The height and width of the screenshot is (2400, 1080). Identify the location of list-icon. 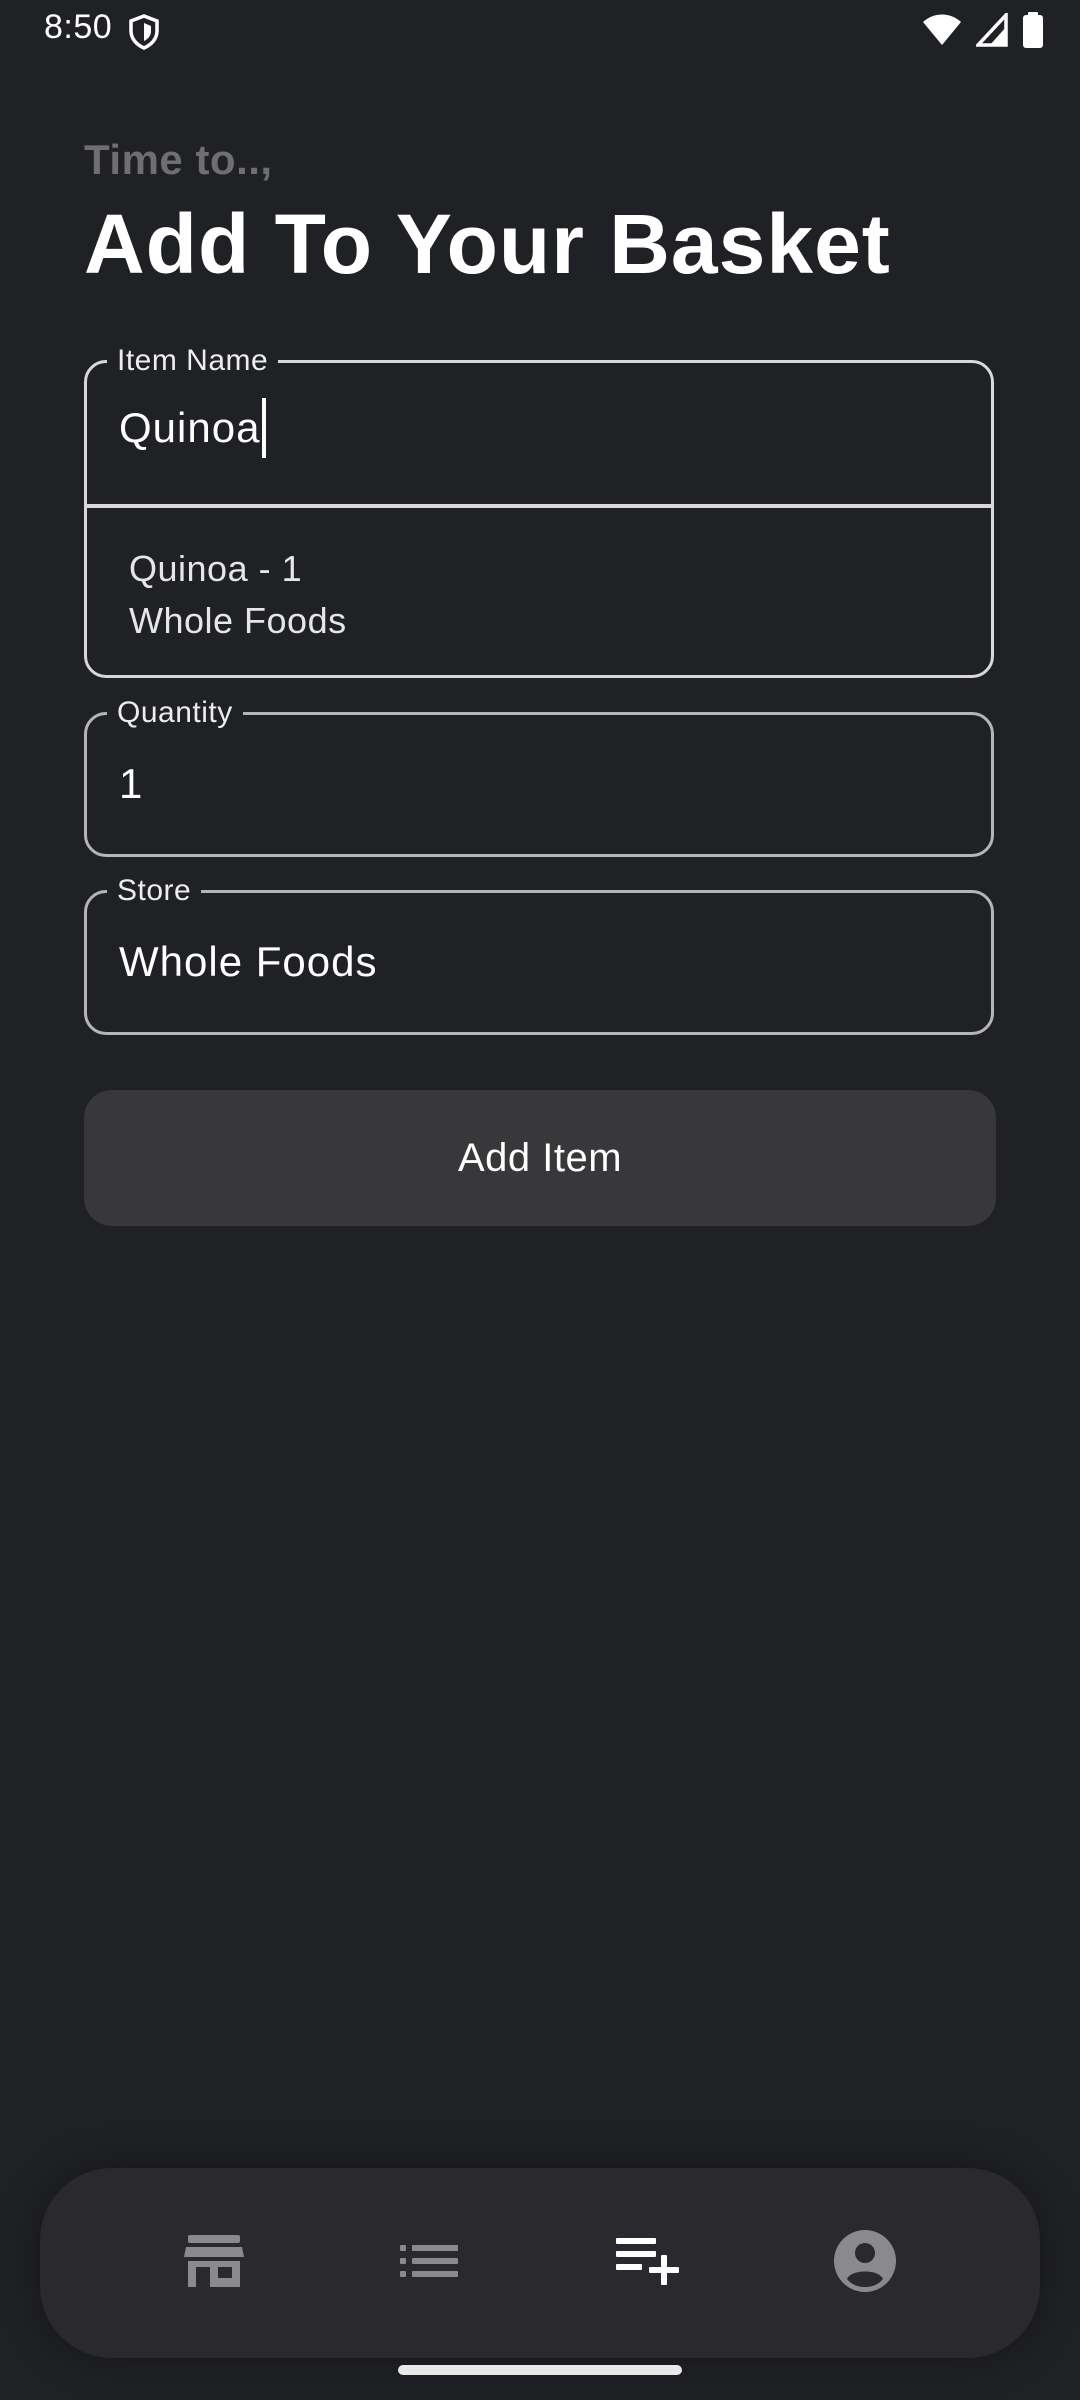
(430, 2263).